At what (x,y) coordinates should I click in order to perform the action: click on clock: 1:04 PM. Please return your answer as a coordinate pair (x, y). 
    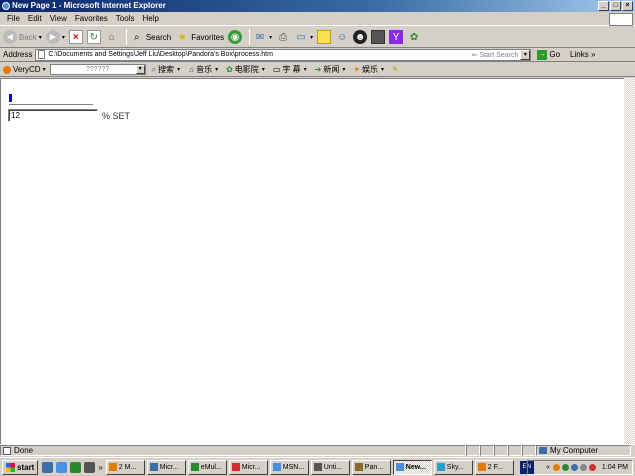
    Looking at the image, I should click on (615, 467).